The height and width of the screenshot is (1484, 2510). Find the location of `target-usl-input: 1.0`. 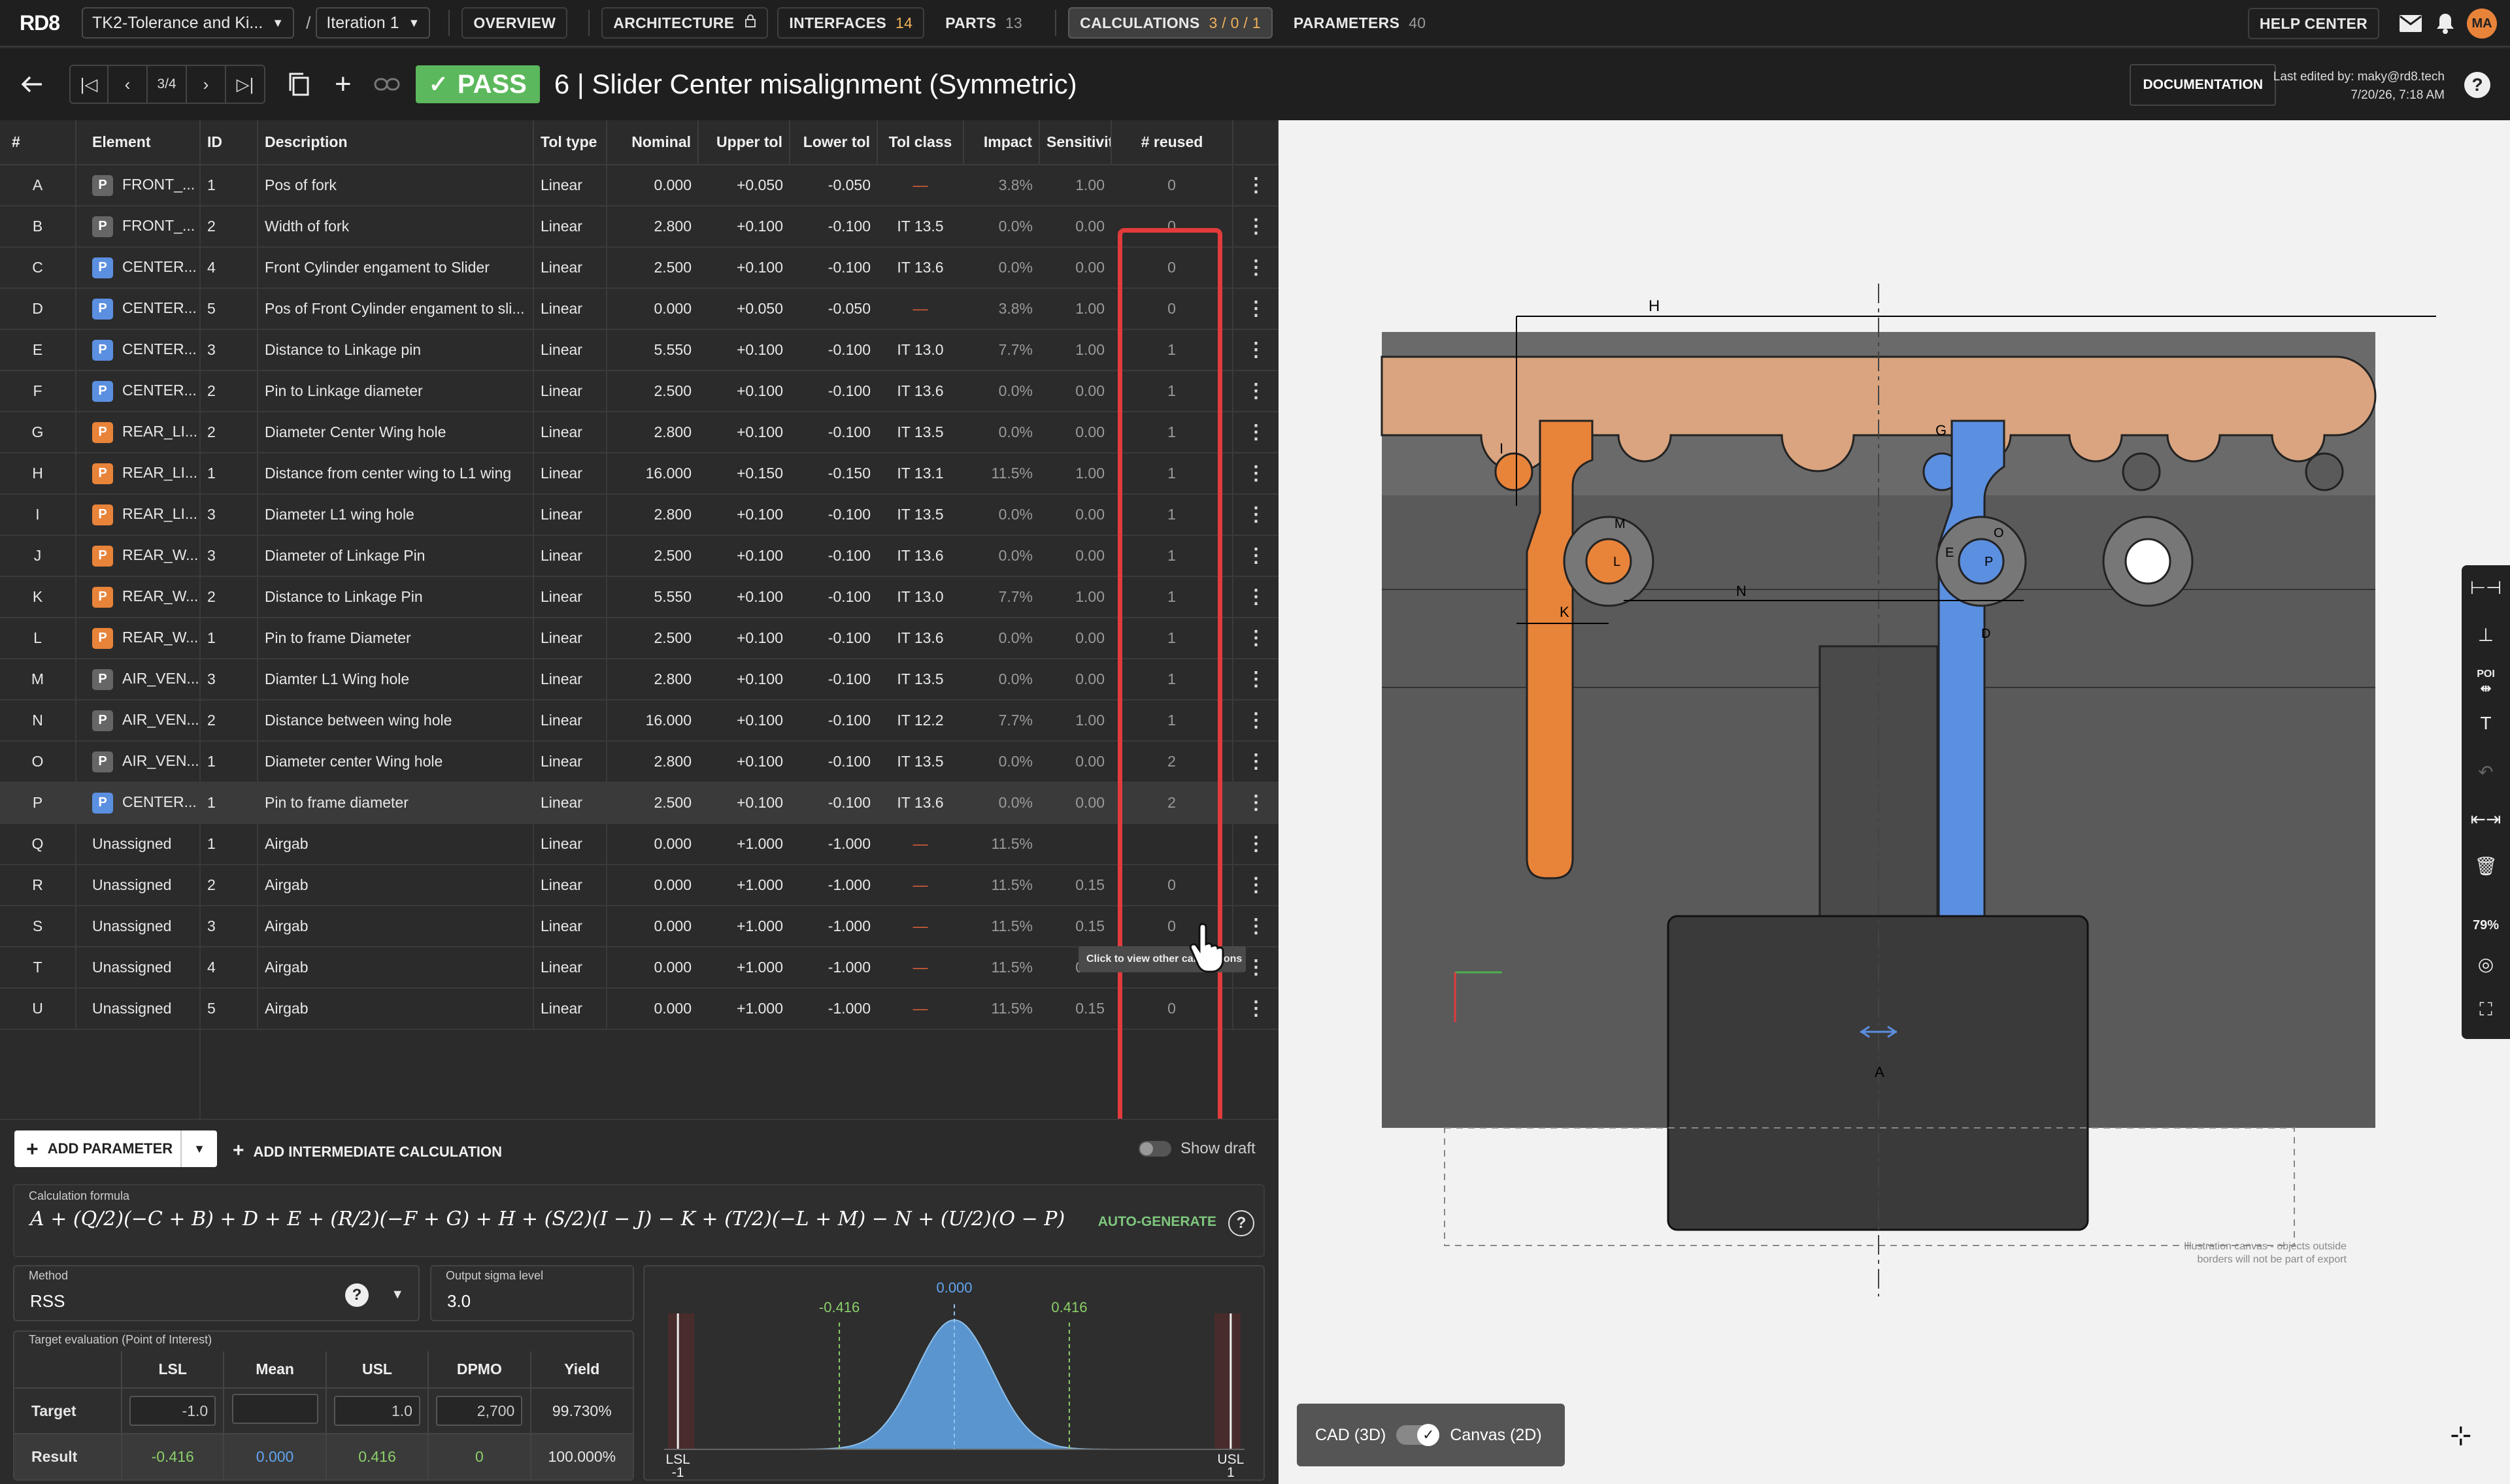

target-usl-input: 1.0 is located at coordinates (376, 1411).